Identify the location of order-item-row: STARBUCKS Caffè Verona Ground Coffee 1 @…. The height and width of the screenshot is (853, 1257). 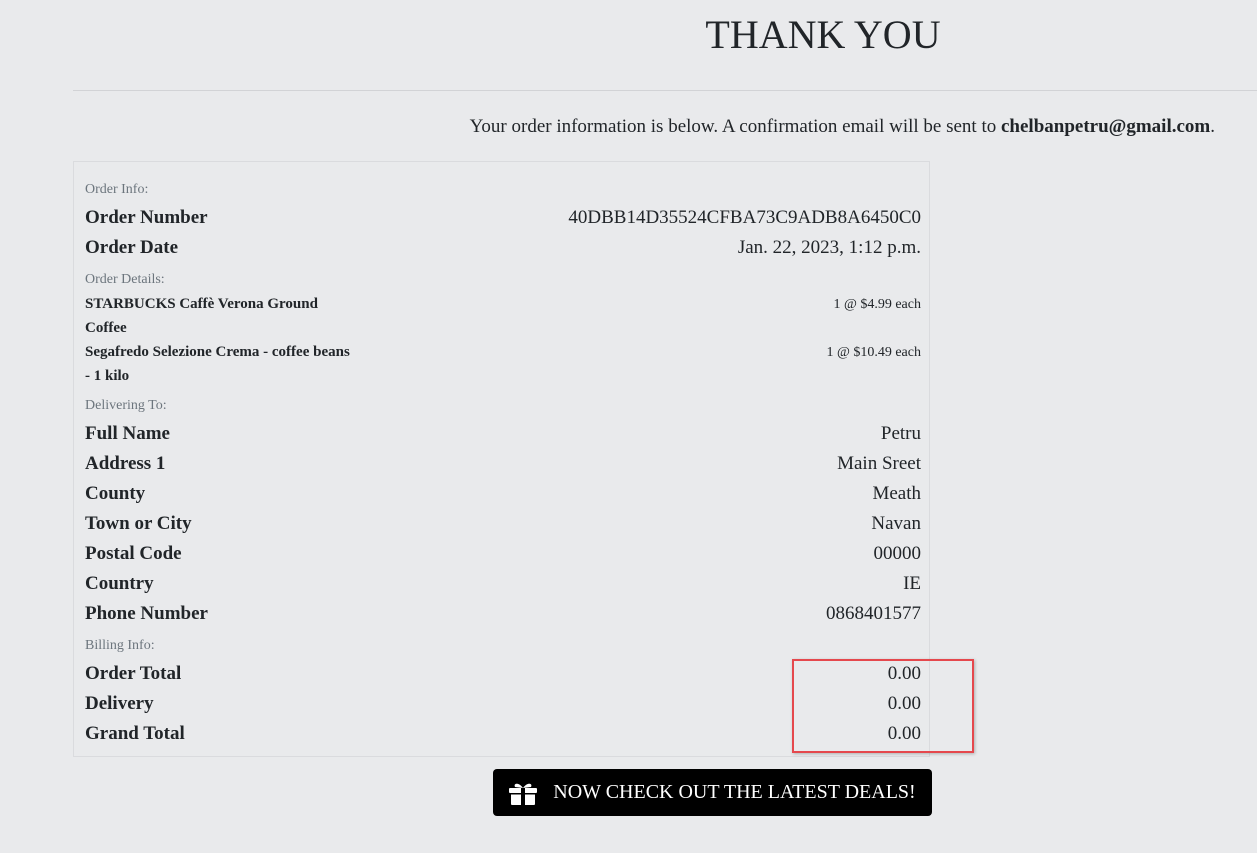
(503, 316).